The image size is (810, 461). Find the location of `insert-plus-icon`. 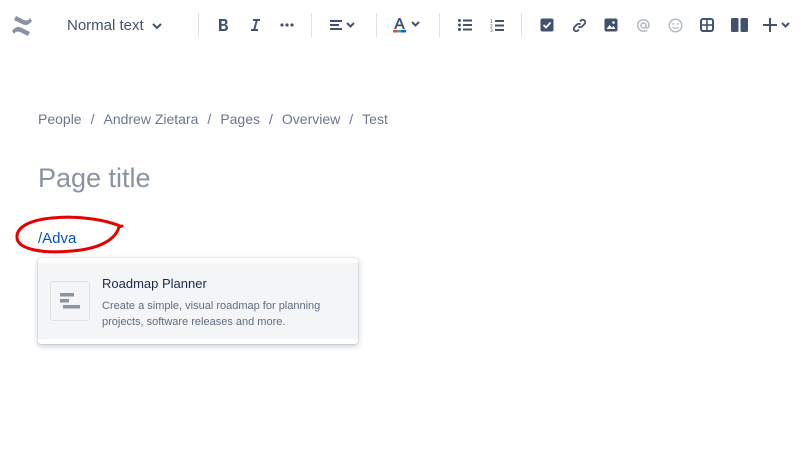

insert-plus-icon is located at coordinates (778, 25).